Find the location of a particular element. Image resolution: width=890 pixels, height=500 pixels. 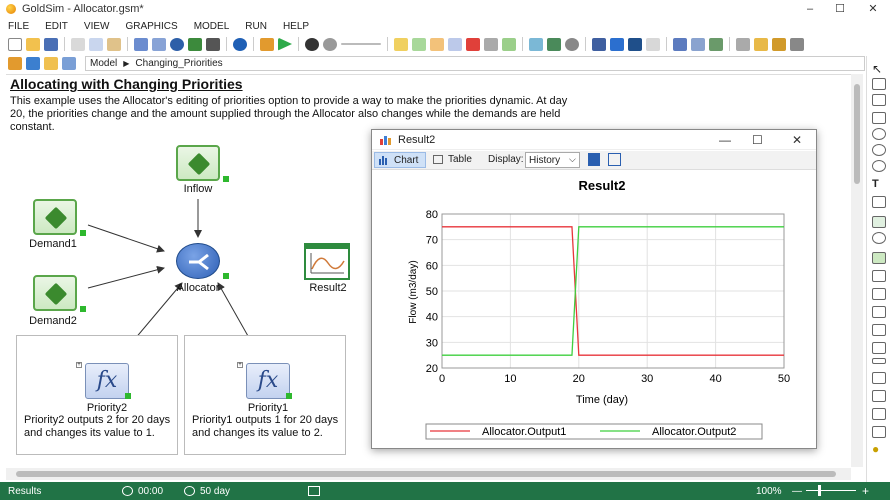

chart-tool-icon is located at coordinates (879, 258).